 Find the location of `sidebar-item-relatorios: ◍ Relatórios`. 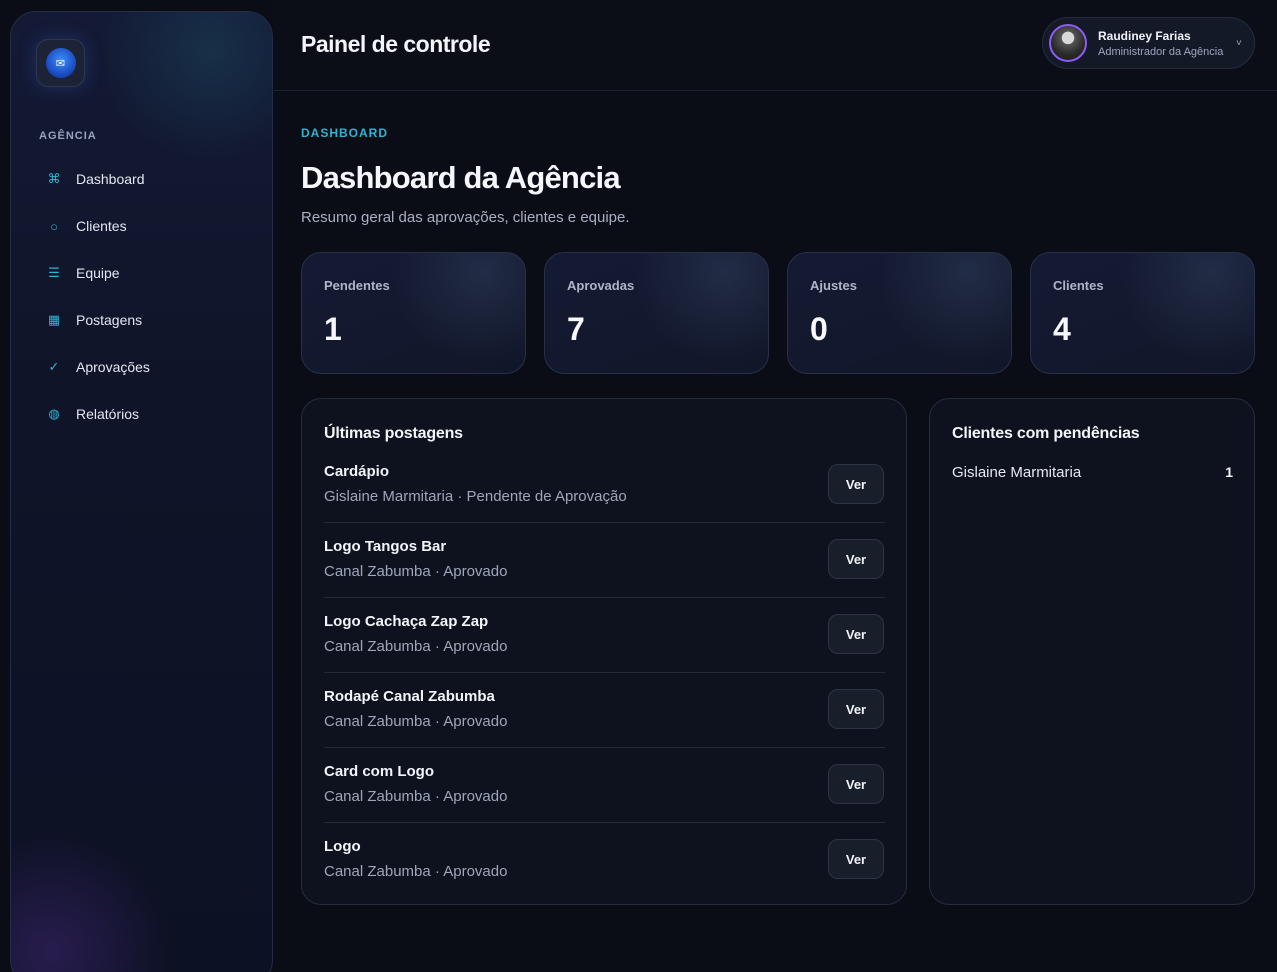

sidebar-item-relatorios: ◍ Relatórios is located at coordinates (143, 414).